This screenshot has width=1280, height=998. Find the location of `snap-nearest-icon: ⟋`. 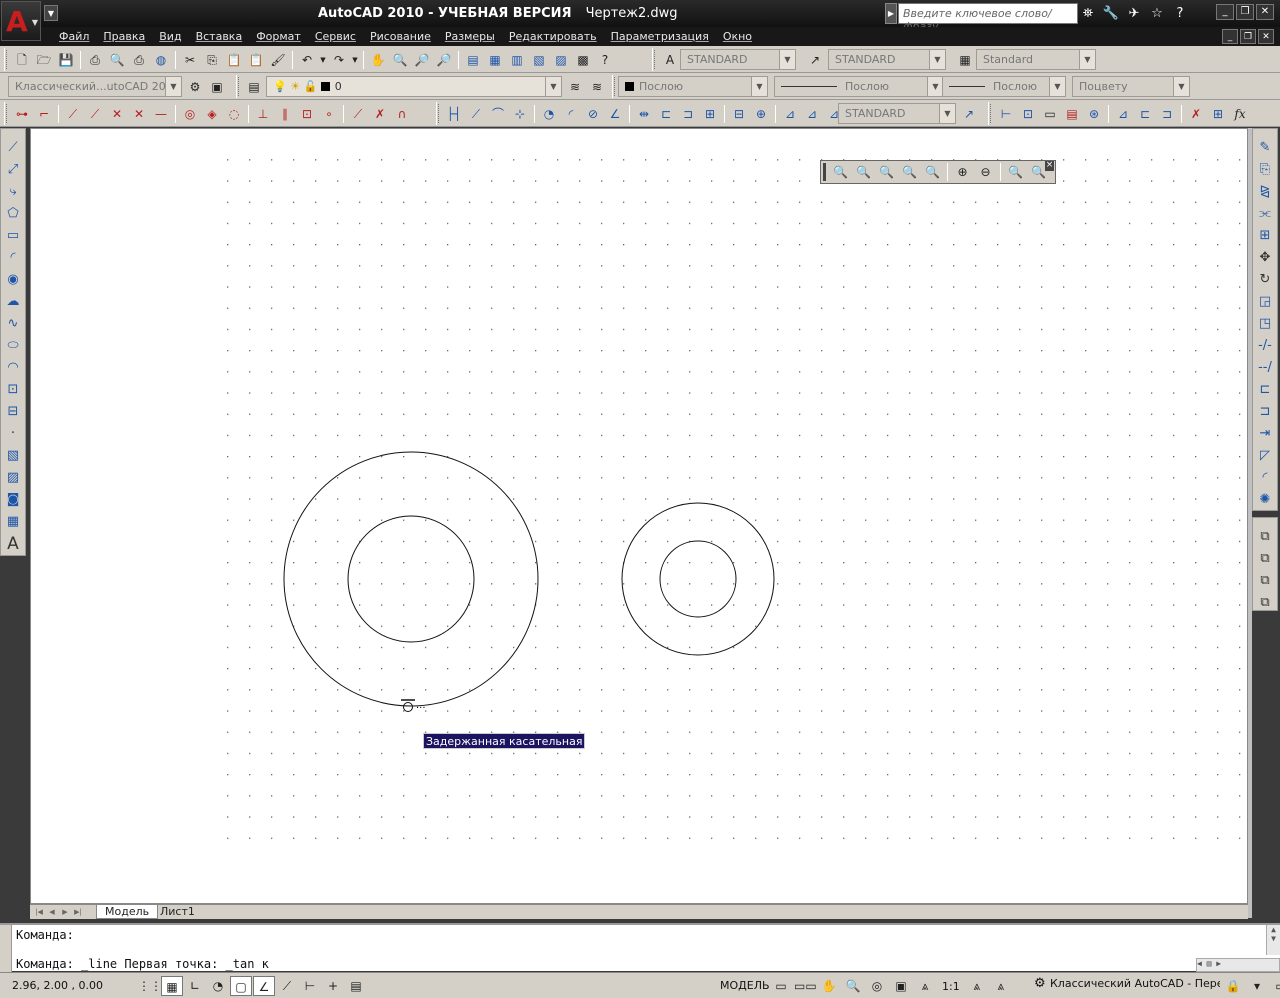

snap-nearest-icon: ⟋ is located at coordinates (358, 114).